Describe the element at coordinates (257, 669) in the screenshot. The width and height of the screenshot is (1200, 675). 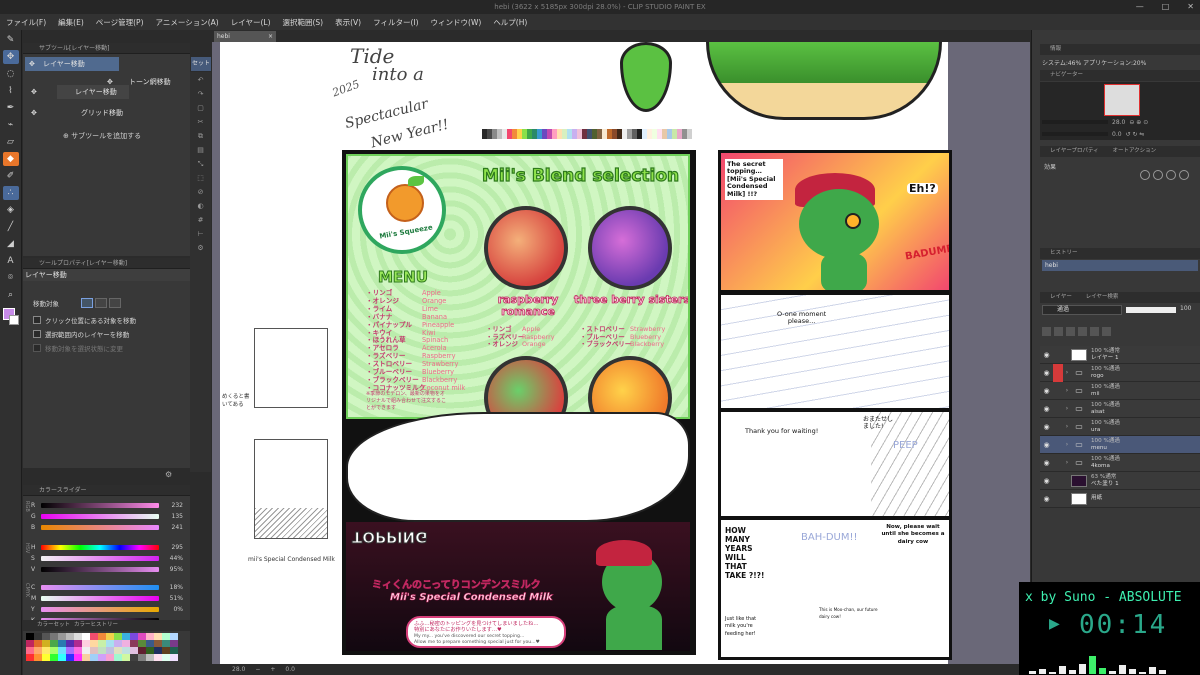
I see `zoom-out-icon: −` at that location.